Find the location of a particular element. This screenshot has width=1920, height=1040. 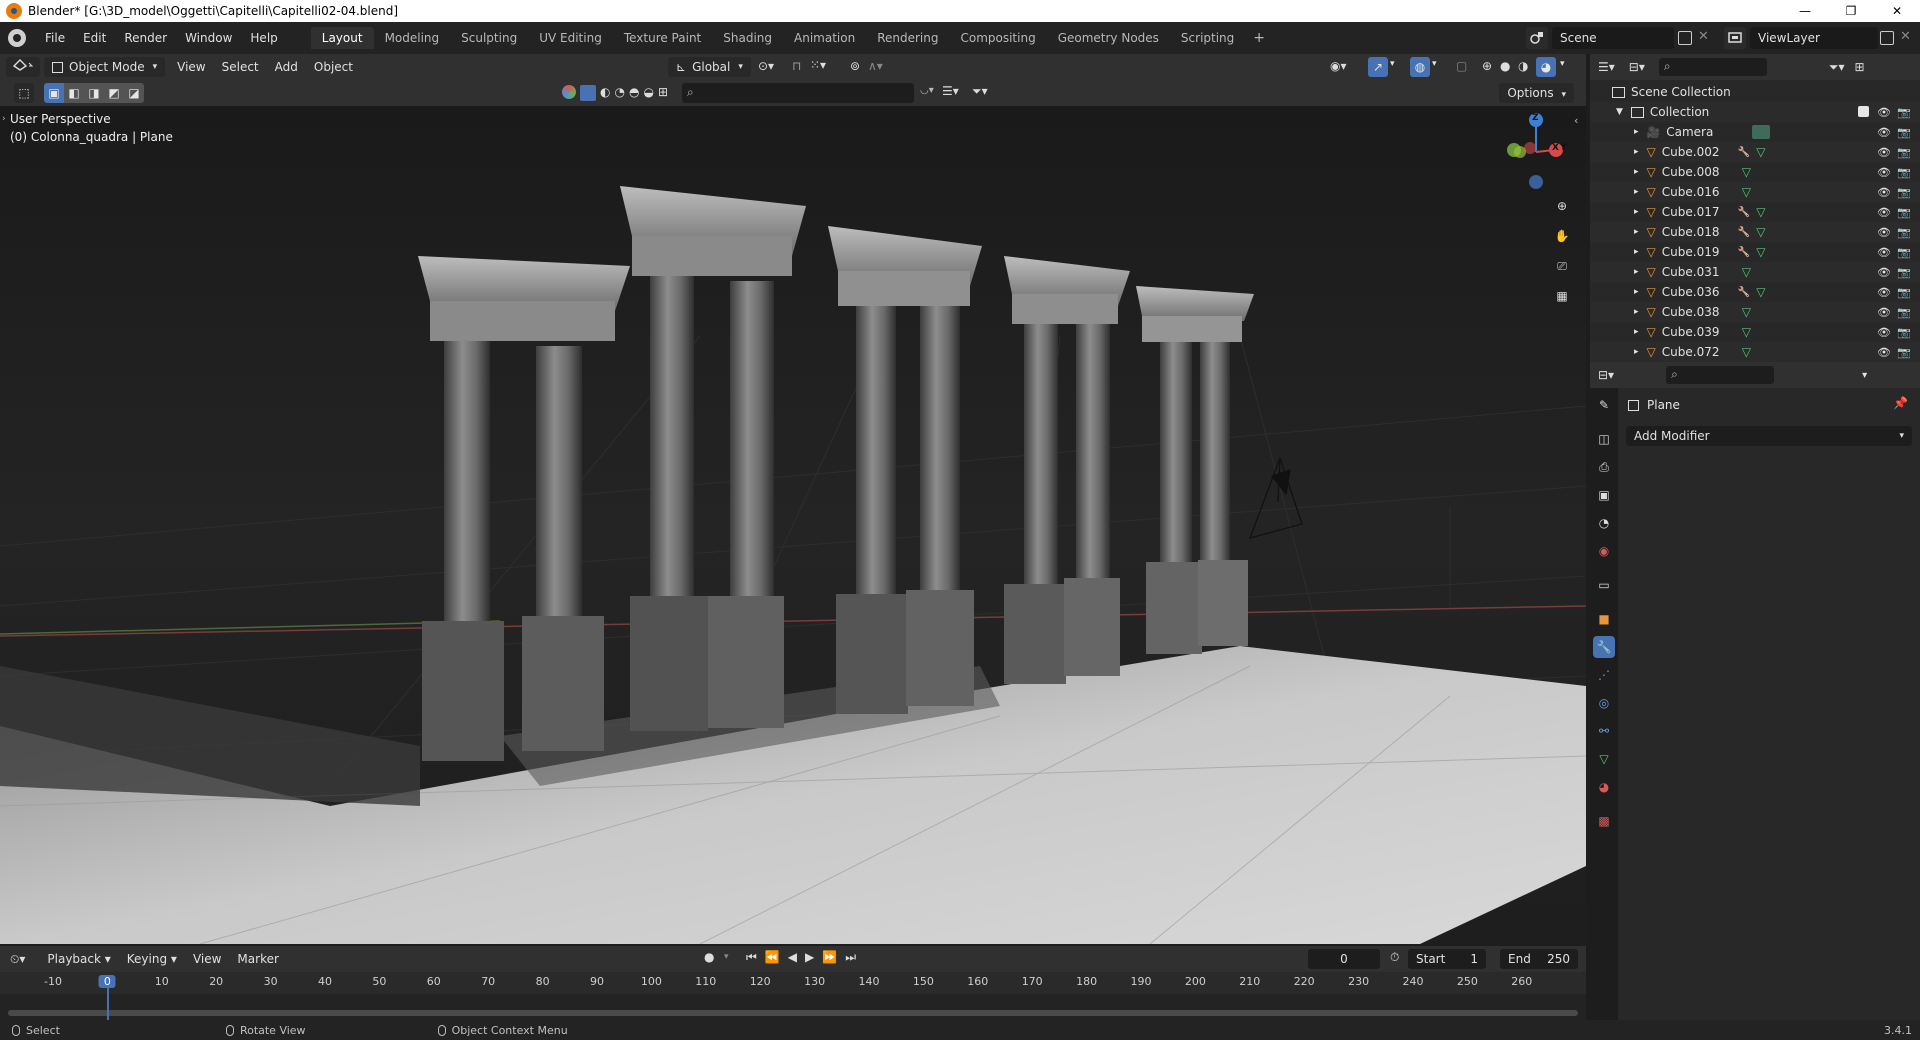

mesh-data-icon: ▽ is located at coordinates (1760, 252).